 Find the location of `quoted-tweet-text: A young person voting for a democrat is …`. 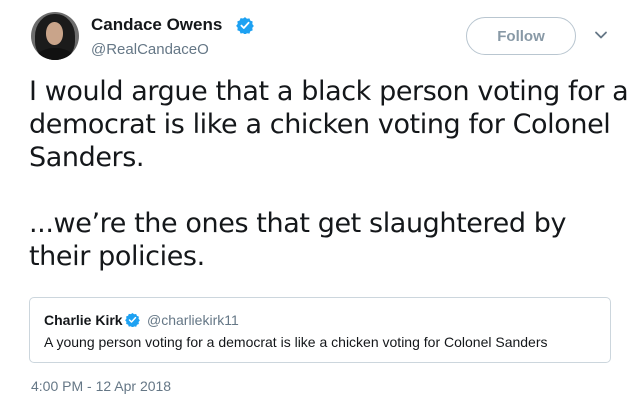

quoted-tweet-text: A young person voting for a democrat is … is located at coordinates (296, 342).